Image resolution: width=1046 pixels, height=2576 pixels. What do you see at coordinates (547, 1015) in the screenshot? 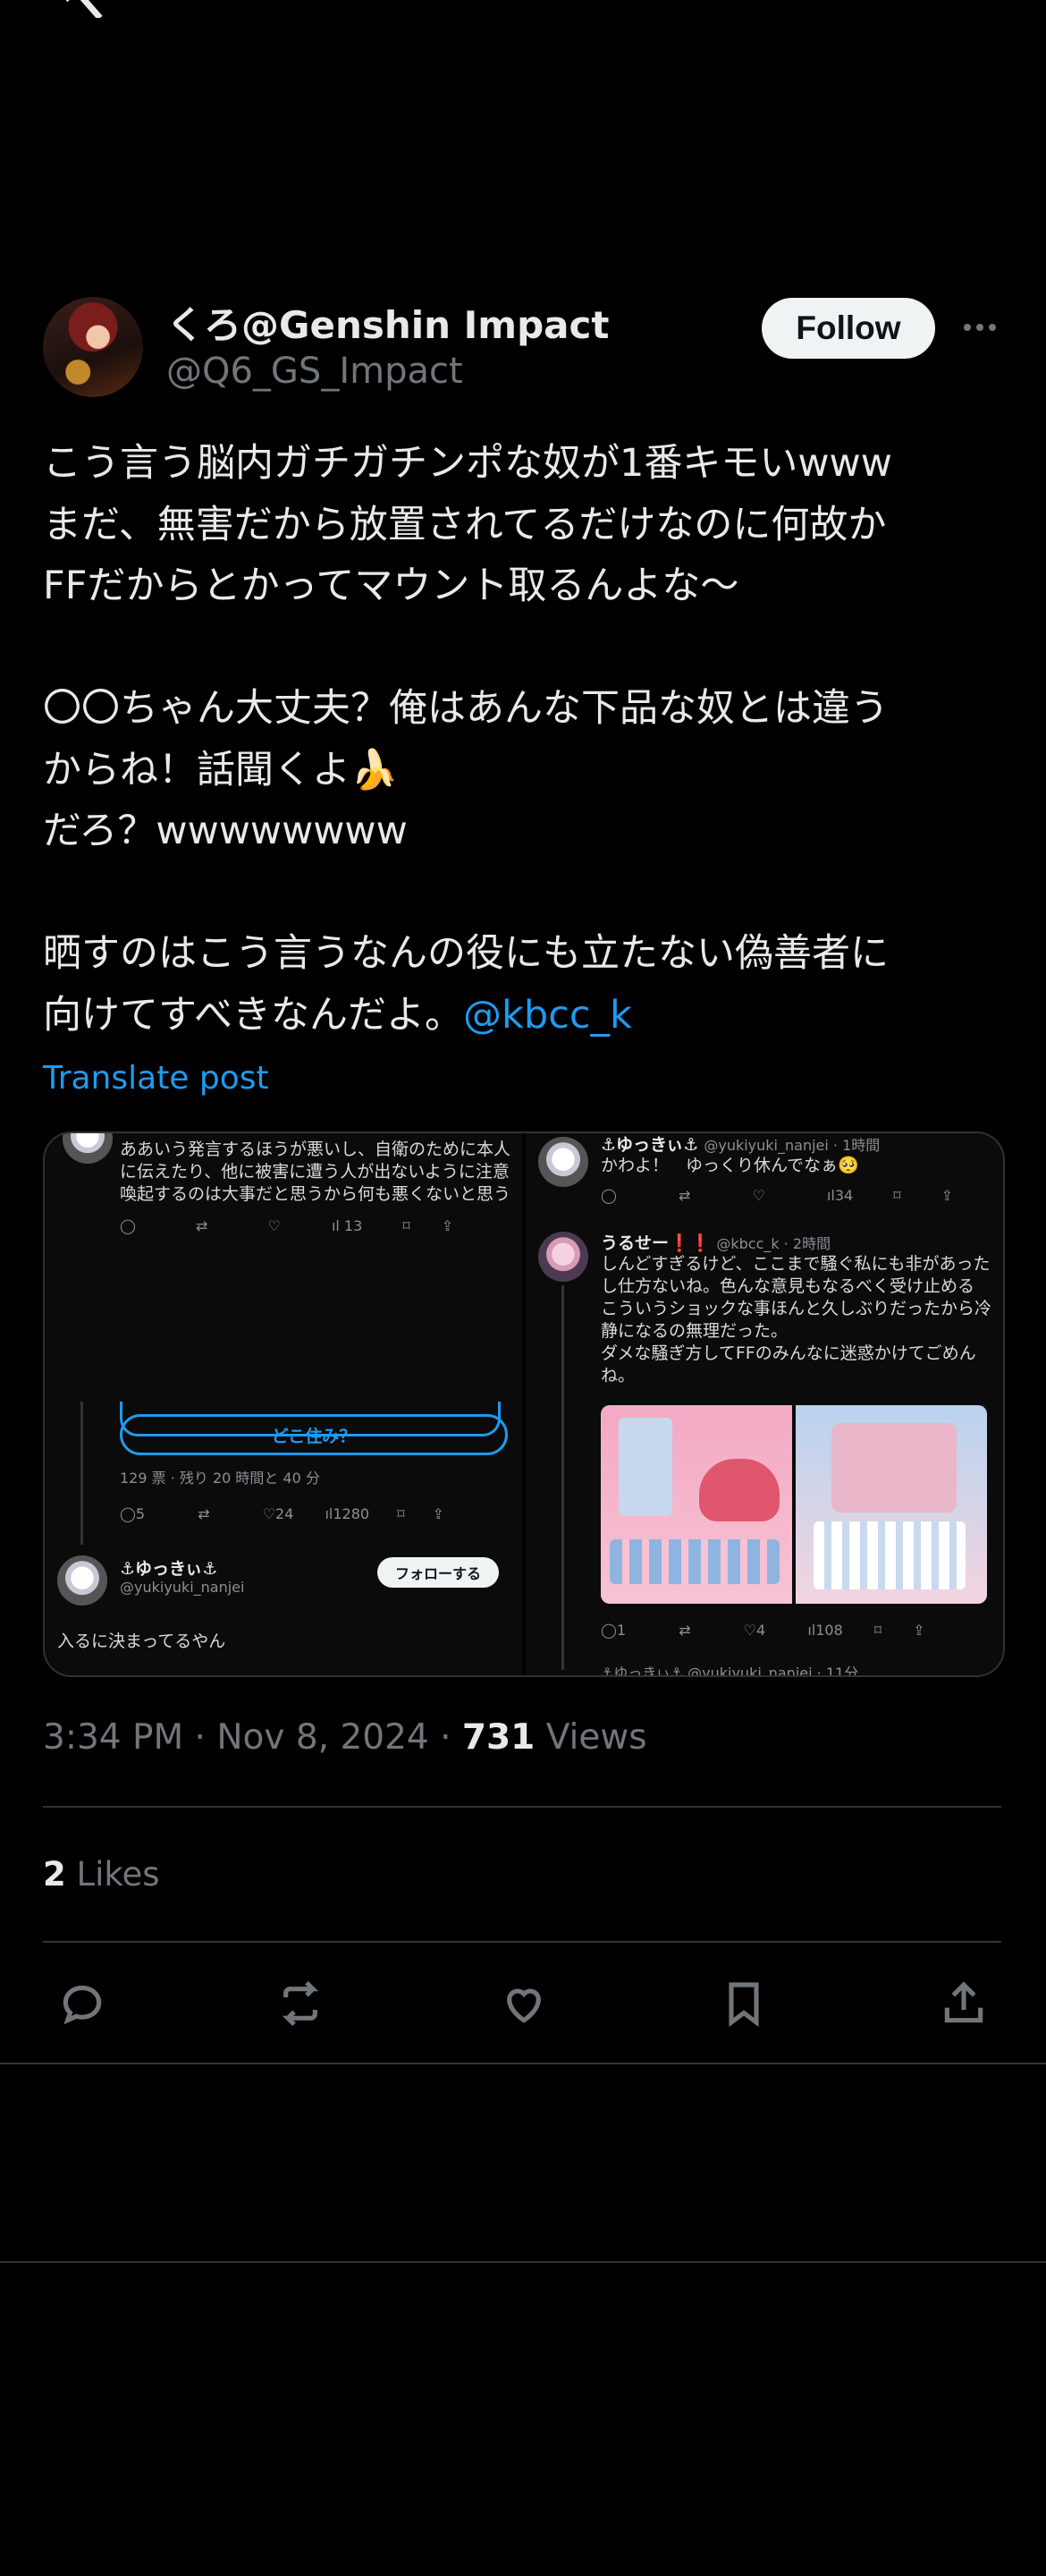
I see `mention-link: @kbcc_k` at bounding box center [547, 1015].